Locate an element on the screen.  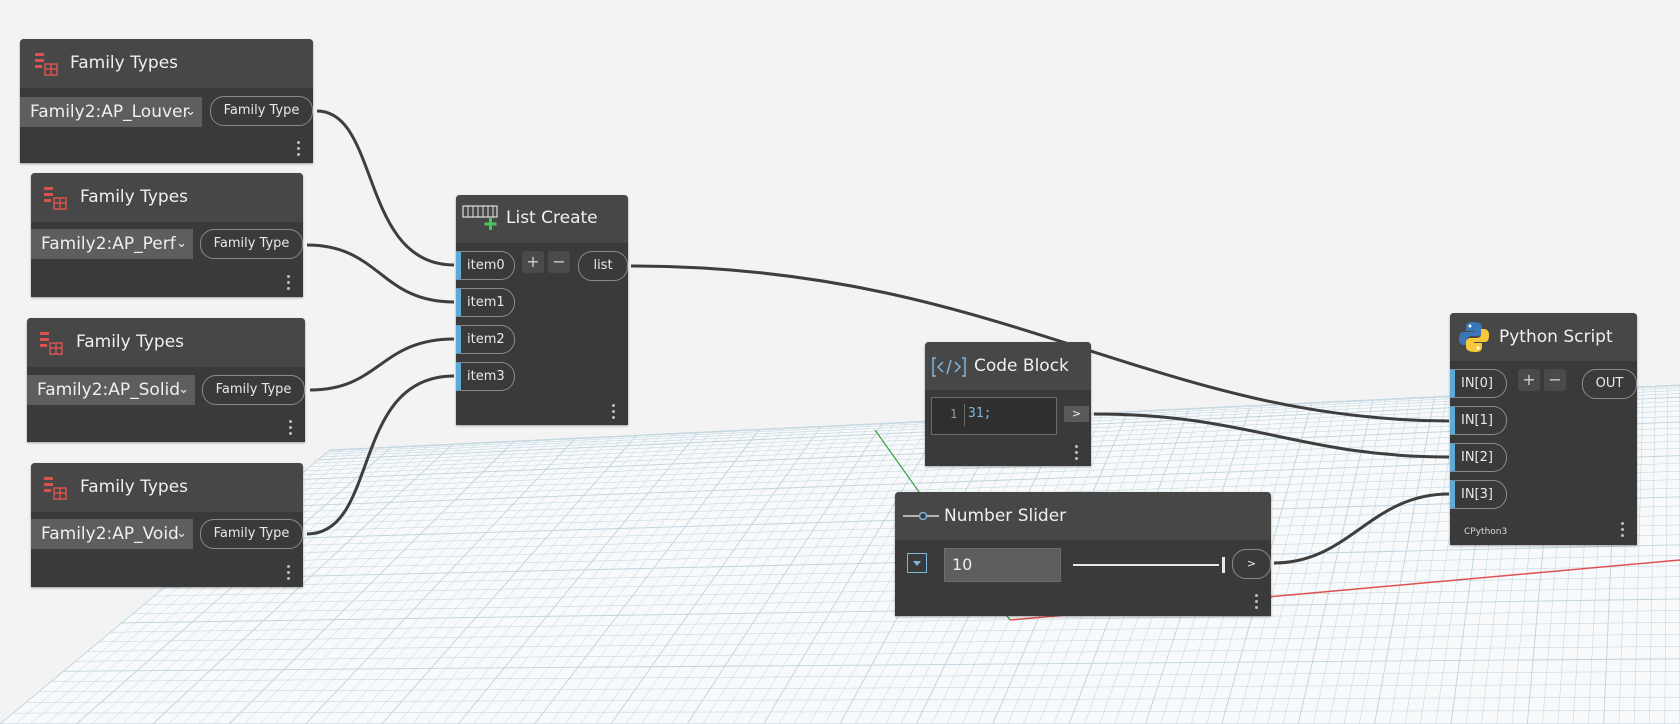
family-type-dropdown: Family2:AP_Louver ⌄ is located at coordinates (111, 112).